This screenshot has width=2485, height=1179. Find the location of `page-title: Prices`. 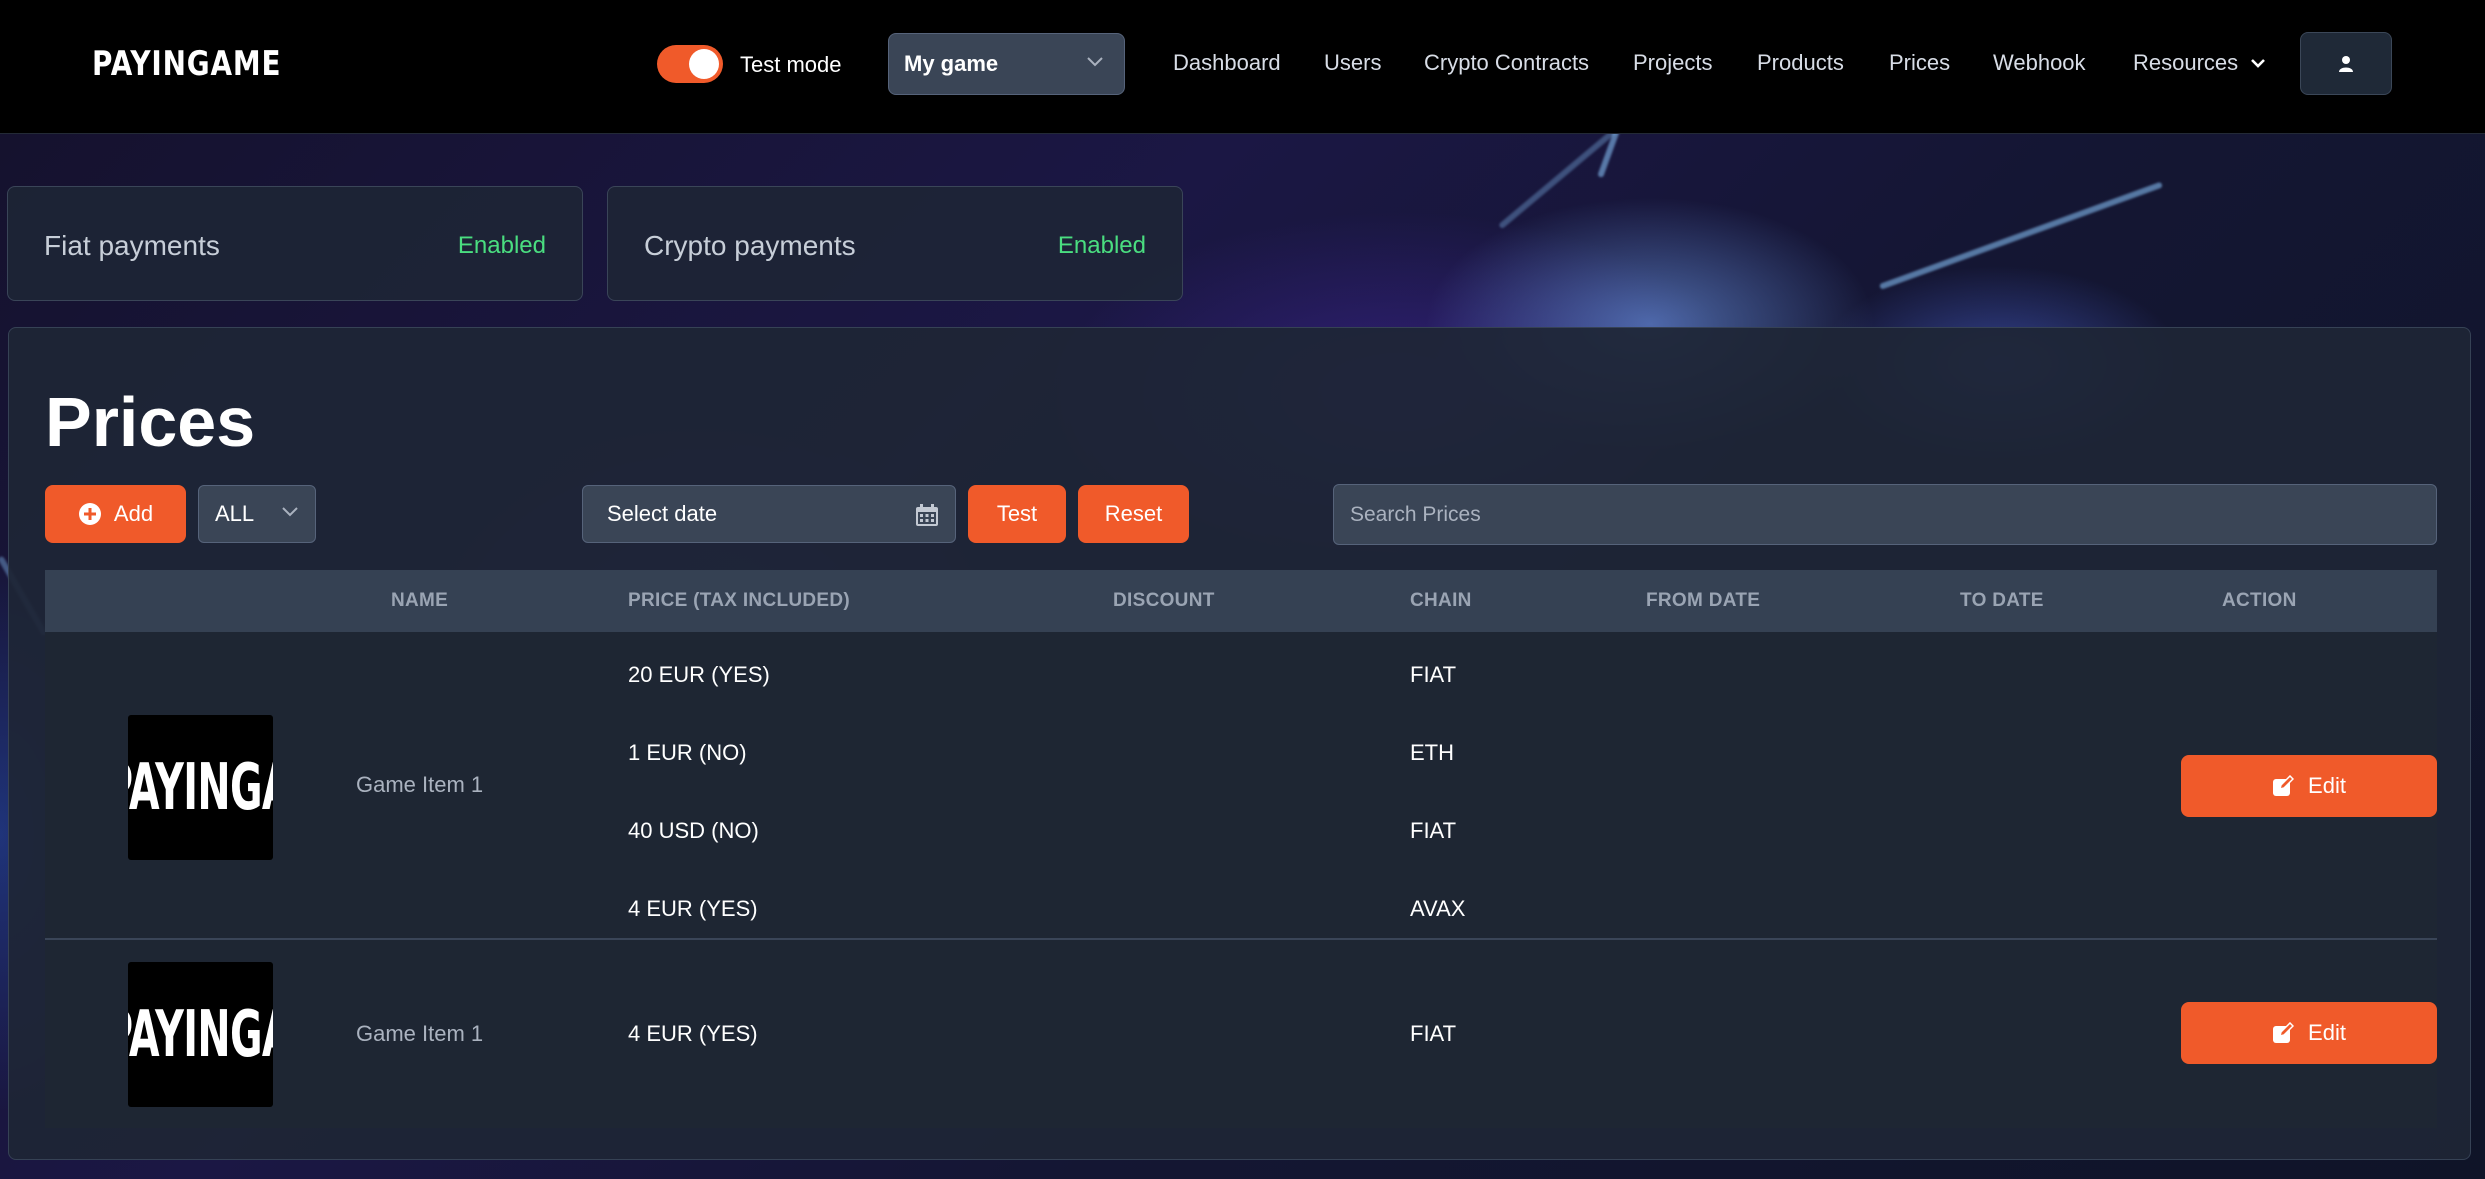

page-title: Prices is located at coordinates (150, 422).